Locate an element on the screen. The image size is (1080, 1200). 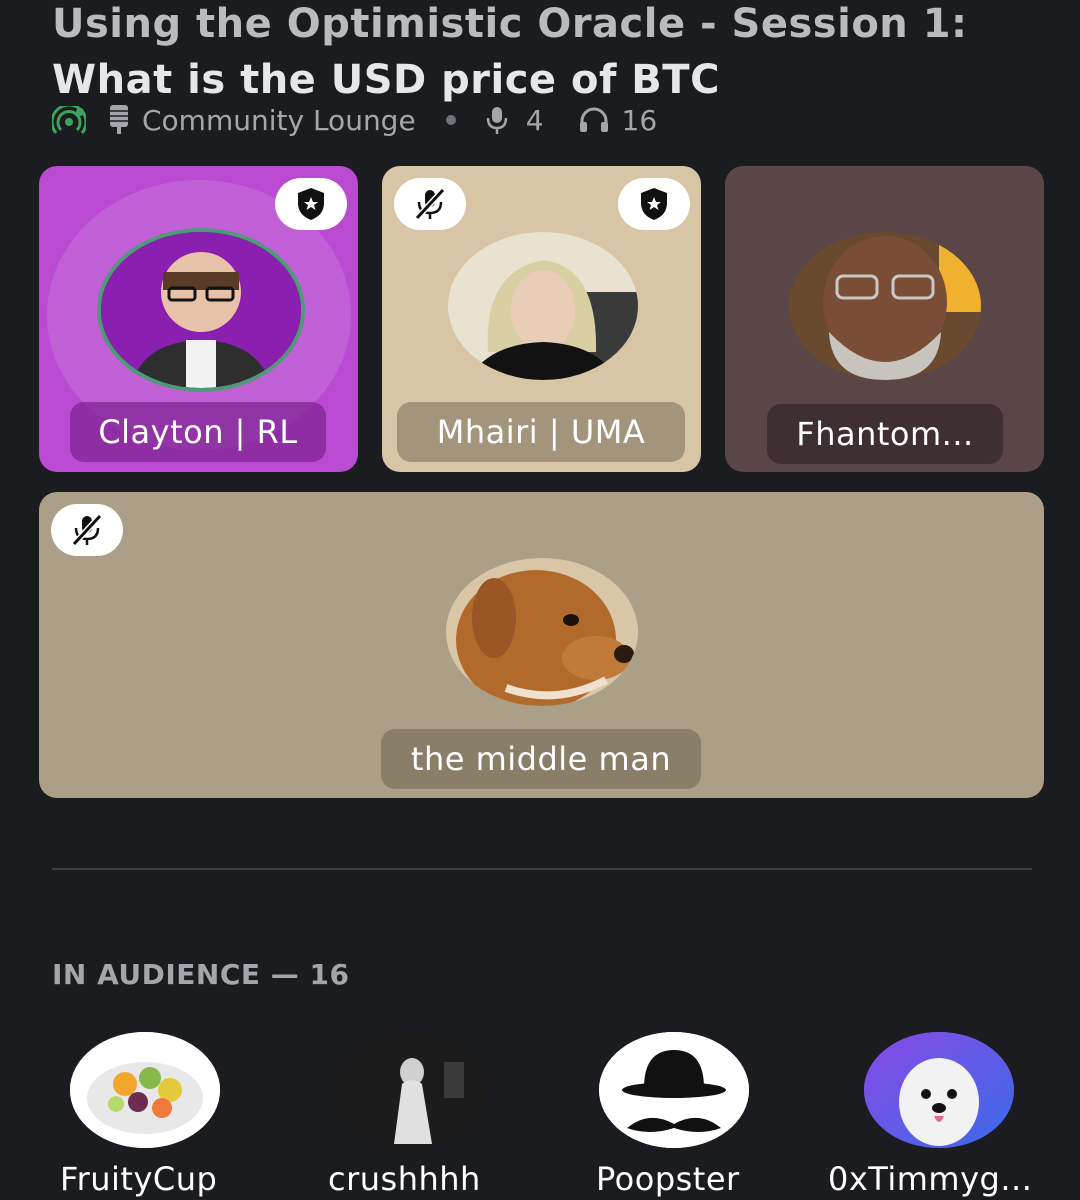
separator-dot is located at coordinates (450, 120).